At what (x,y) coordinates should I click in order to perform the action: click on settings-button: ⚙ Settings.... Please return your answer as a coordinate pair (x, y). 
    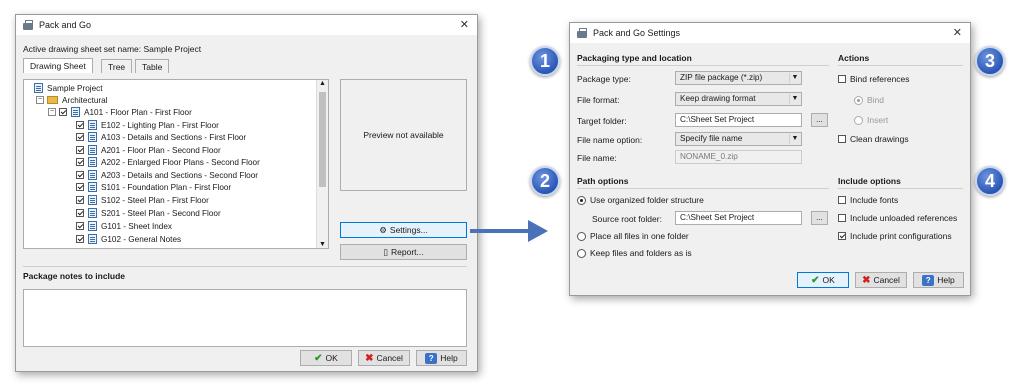
    Looking at the image, I should click on (403, 230).